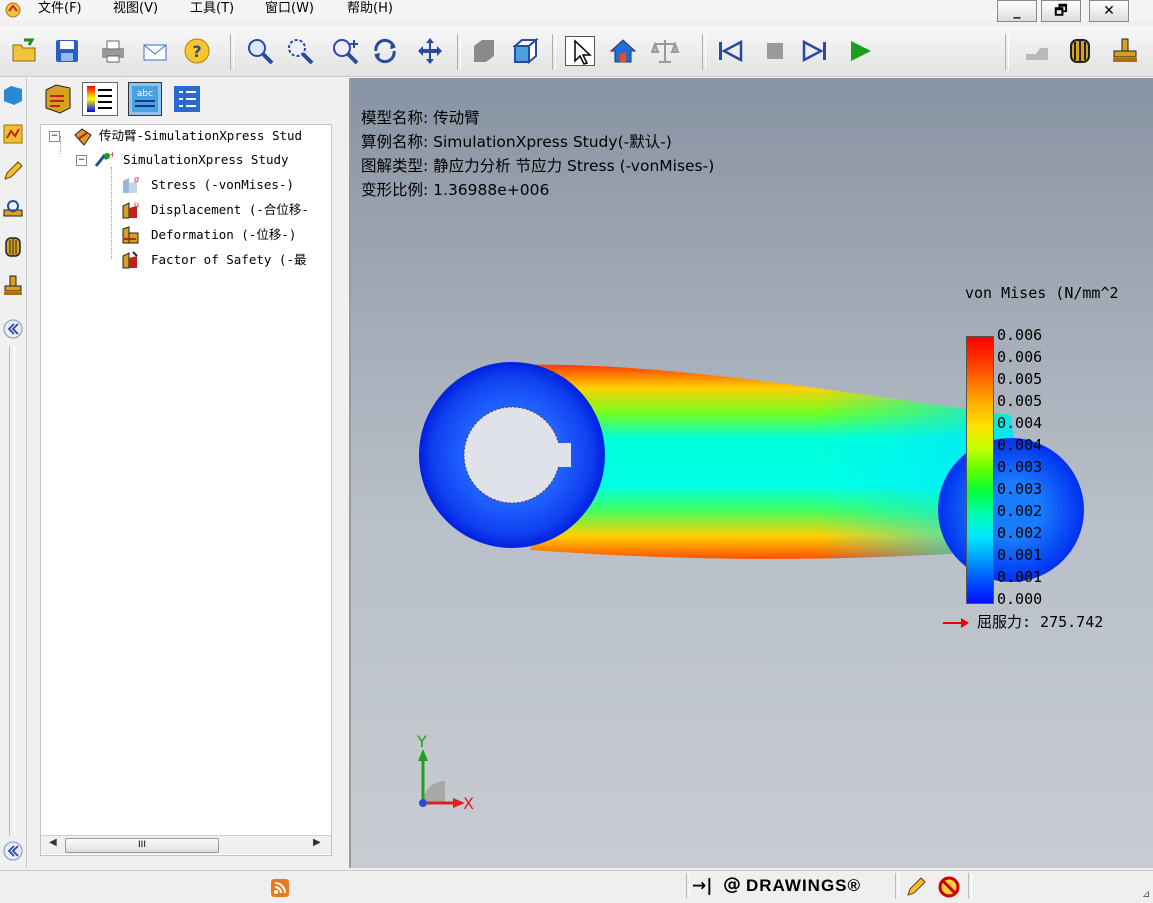 Image resolution: width=1153 pixels, height=903 pixels. I want to click on menu-tools: 工具(T), so click(212, 9).